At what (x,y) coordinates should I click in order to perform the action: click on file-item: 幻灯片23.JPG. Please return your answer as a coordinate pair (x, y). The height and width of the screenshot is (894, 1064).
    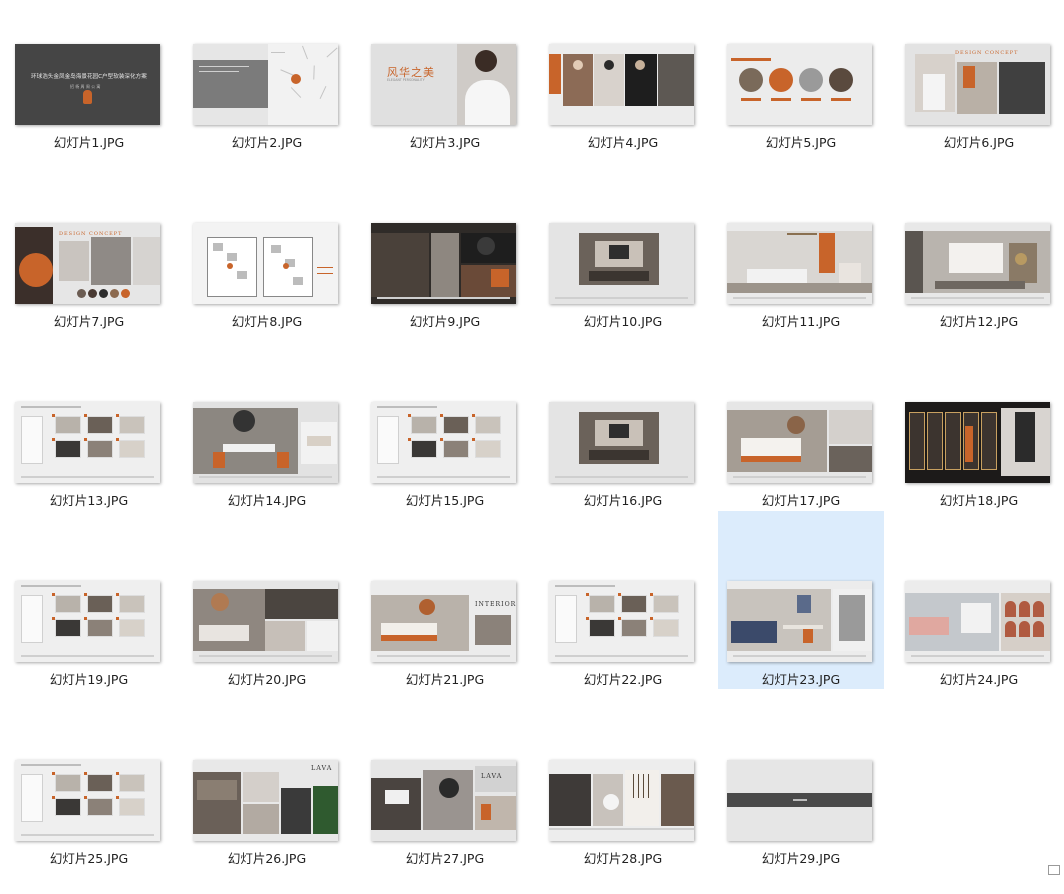
    Looking at the image, I should click on (801, 600).